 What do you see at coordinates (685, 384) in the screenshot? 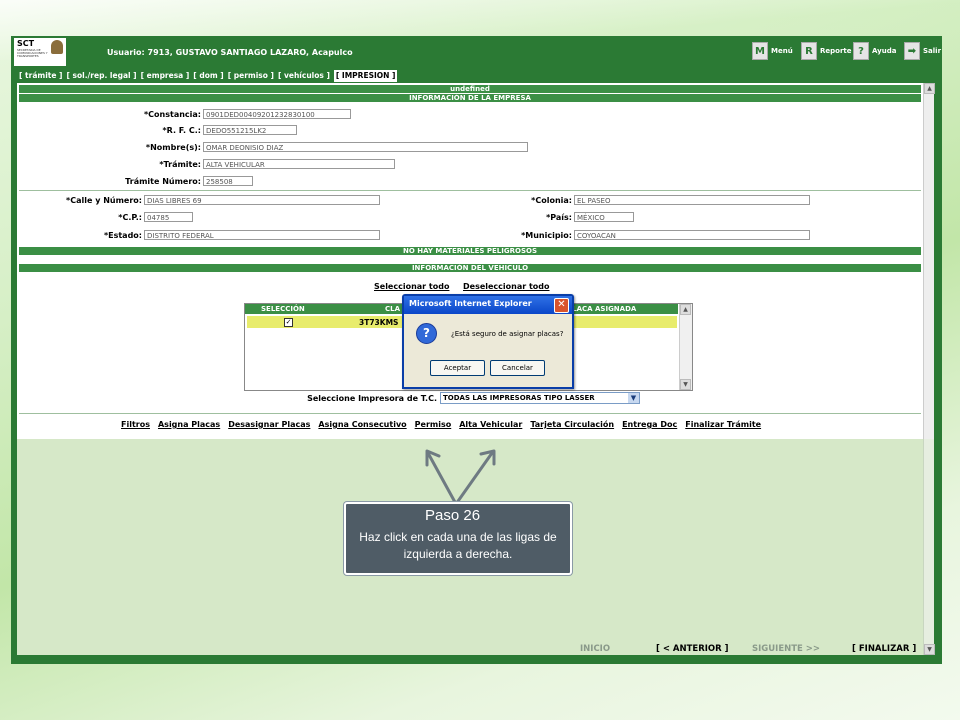
I see `scroll-down-icon: ▼` at bounding box center [685, 384].